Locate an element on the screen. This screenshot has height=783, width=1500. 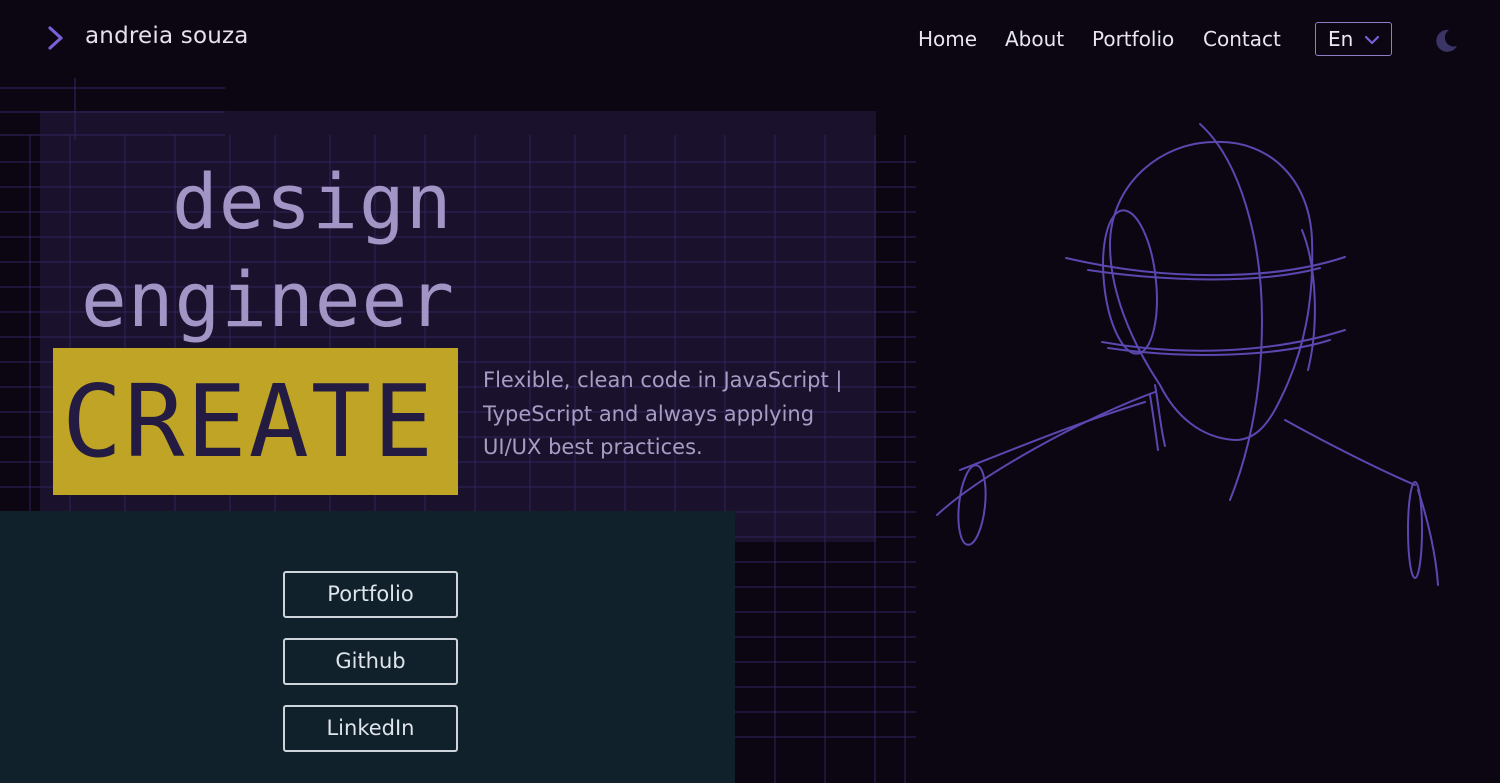
logo-text: andreia souza is located at coordinates (167, 36).